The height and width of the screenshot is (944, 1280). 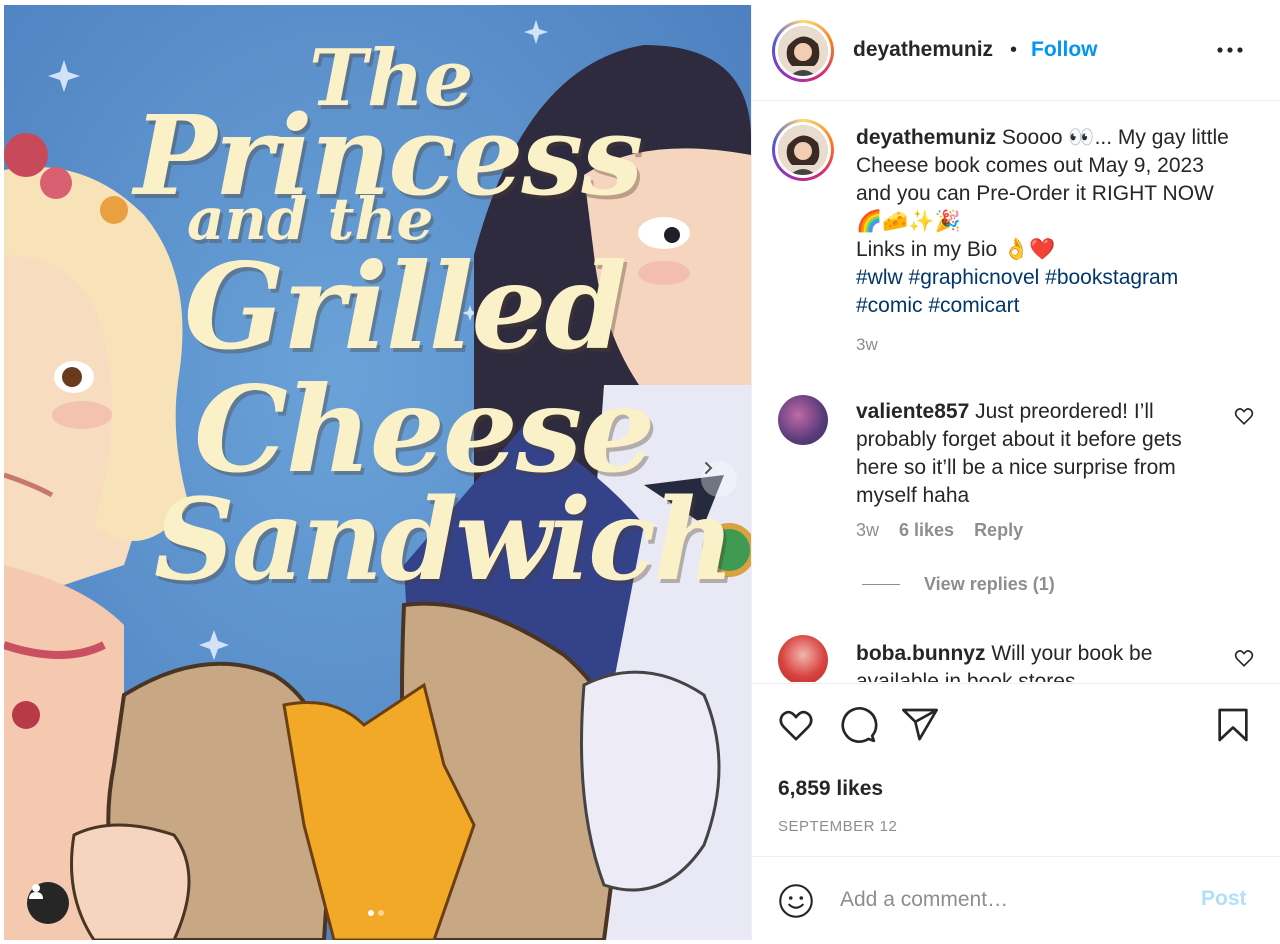 What do you see at coordinates (1015, 769) in the screenshot?
I see `post-actions: 6,859 likes SEPTEMBER 12` at bounding box center [1015, 769].